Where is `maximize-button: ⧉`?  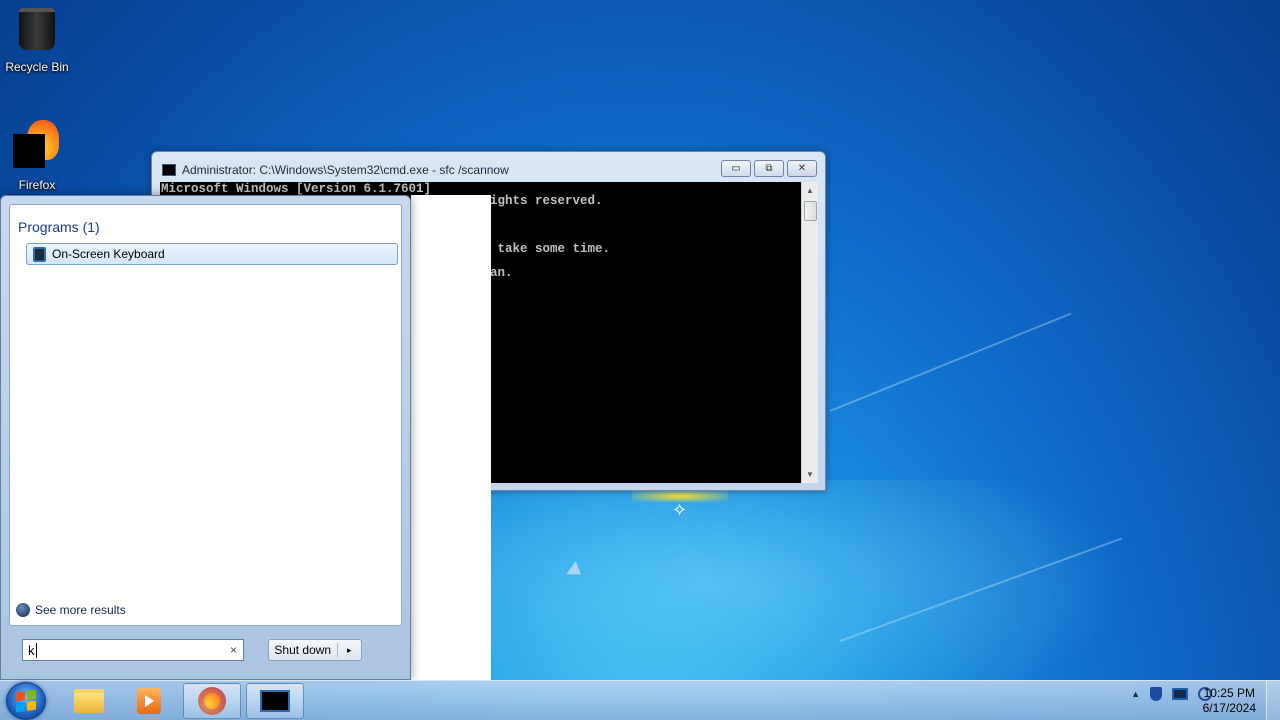
maximize-button: ⧉ is located at coordinates (769, 168).